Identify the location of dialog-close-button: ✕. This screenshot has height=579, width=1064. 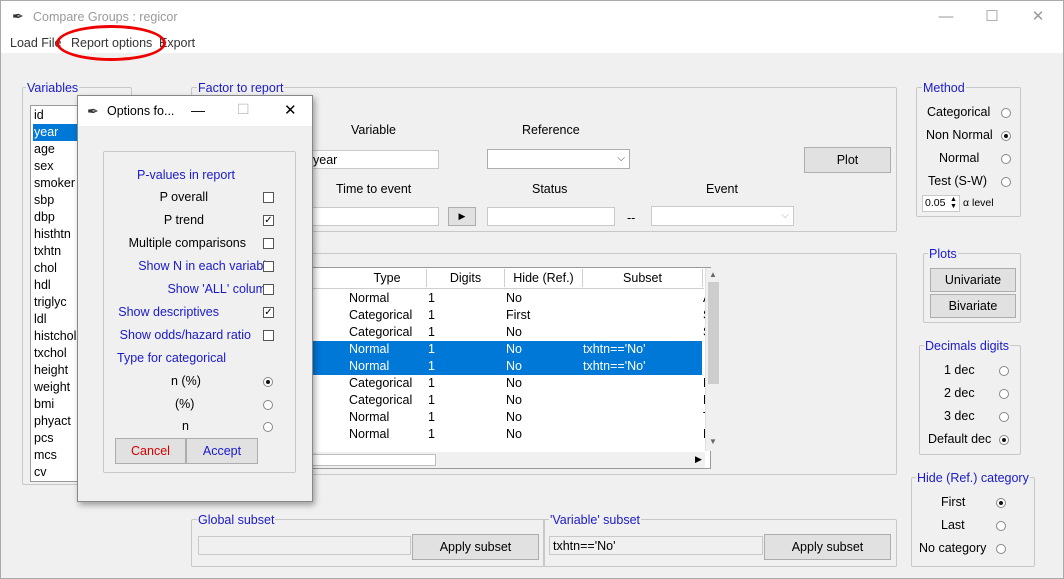
(290, 110).